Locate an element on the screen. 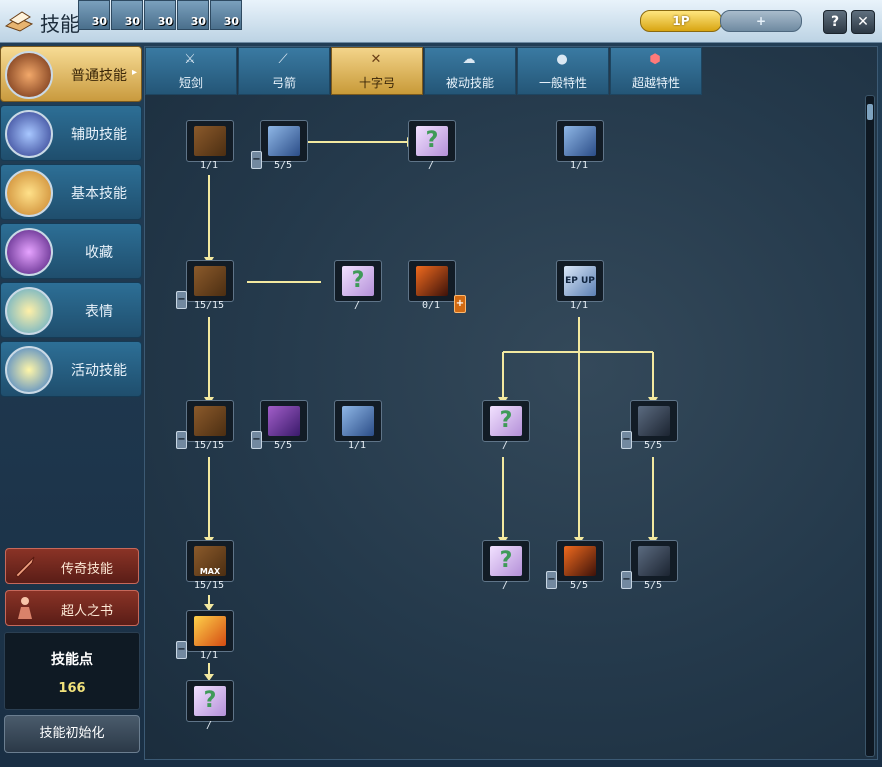 The image size is (882, 767). add-page-button: + is located at coordinates (761, 21).